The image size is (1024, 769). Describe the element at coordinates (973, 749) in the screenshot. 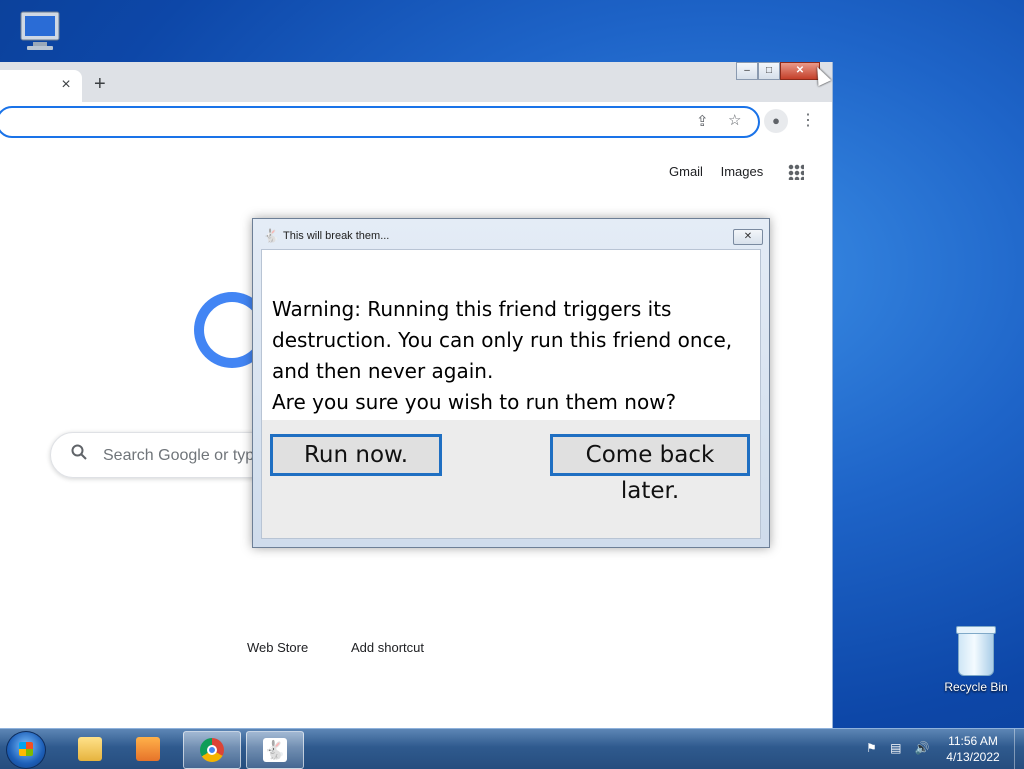

I see `clock: 11:56 AM 4/13/2022` at that location.